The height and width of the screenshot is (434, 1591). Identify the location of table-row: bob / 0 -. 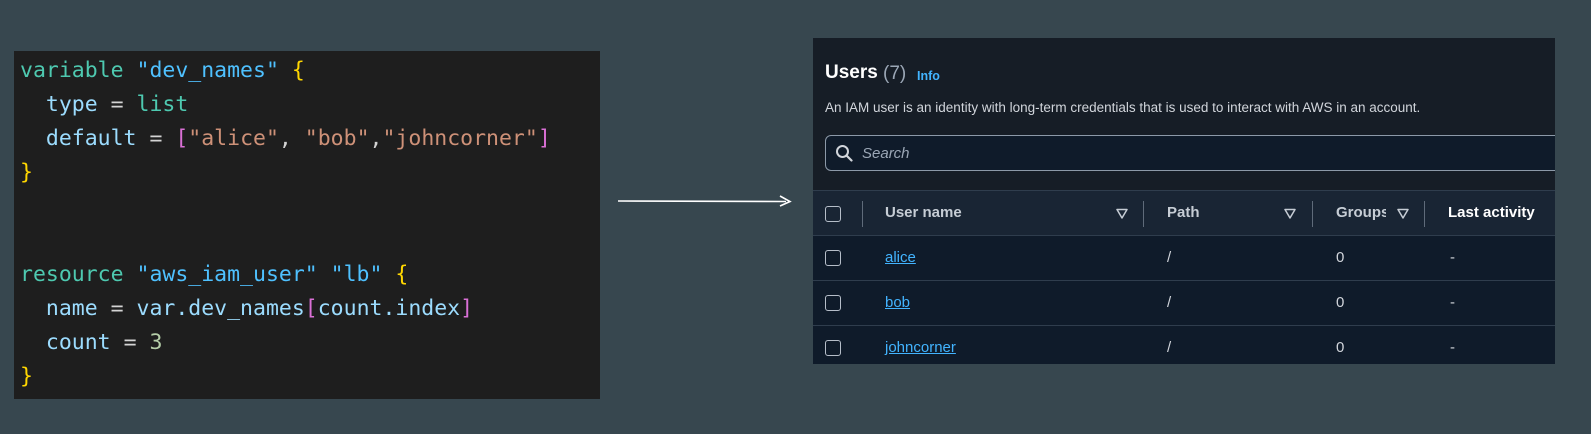
(1184, 303).